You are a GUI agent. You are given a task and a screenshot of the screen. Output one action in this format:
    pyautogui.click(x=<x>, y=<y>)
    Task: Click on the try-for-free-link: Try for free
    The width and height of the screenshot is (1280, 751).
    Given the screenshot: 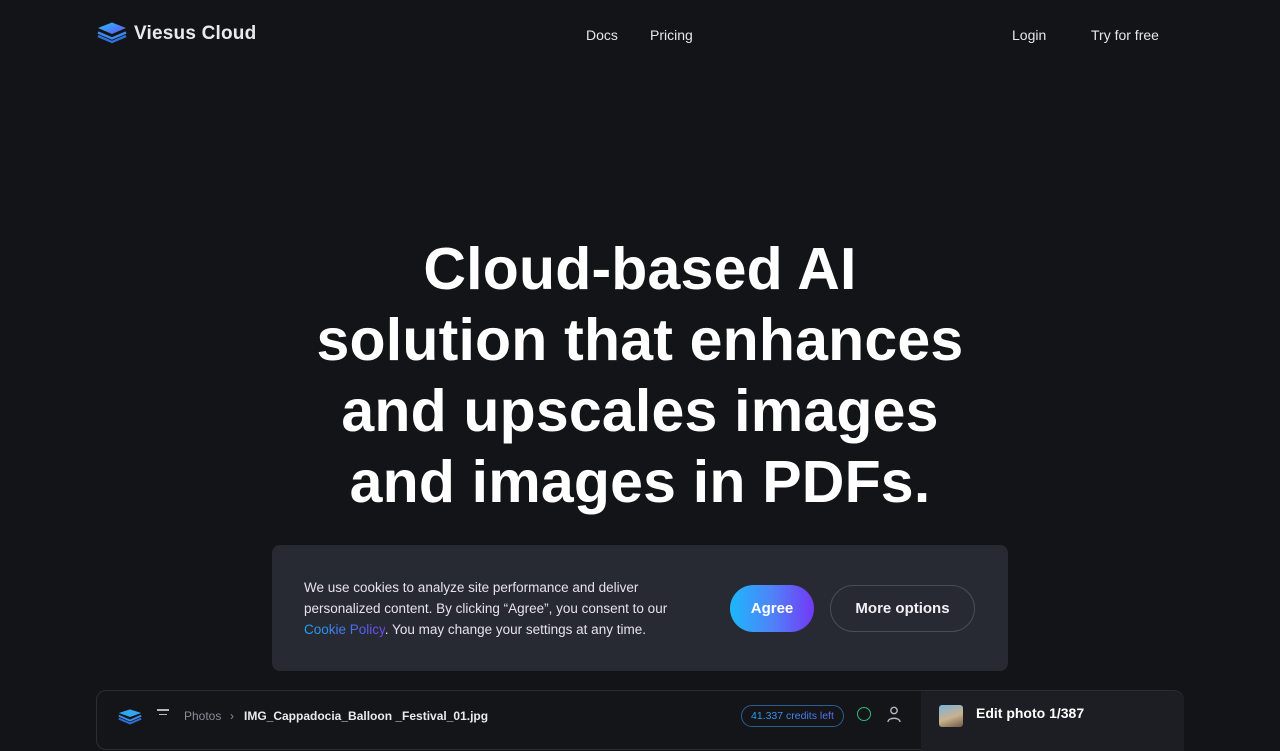 What is the action you would take?
    pyautogui.click(x=1125, y=35)
    